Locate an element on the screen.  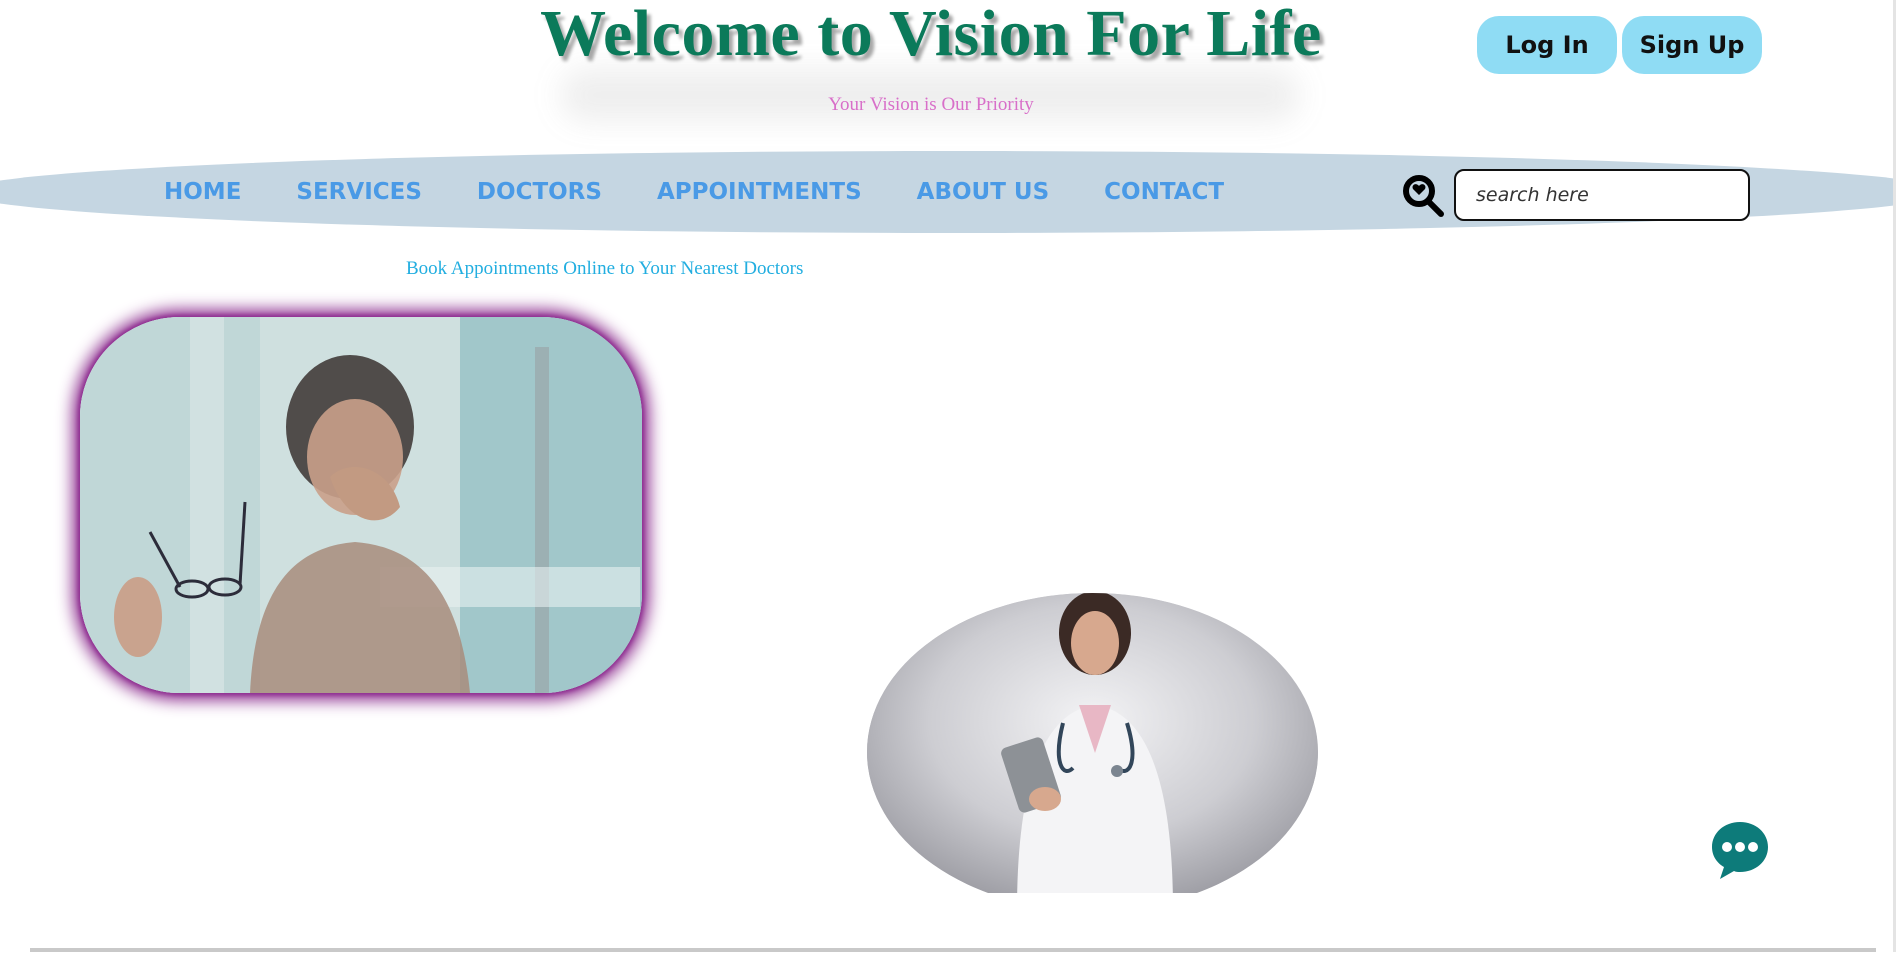
chat-bubble-icon is located at coordinates (1740, 850).